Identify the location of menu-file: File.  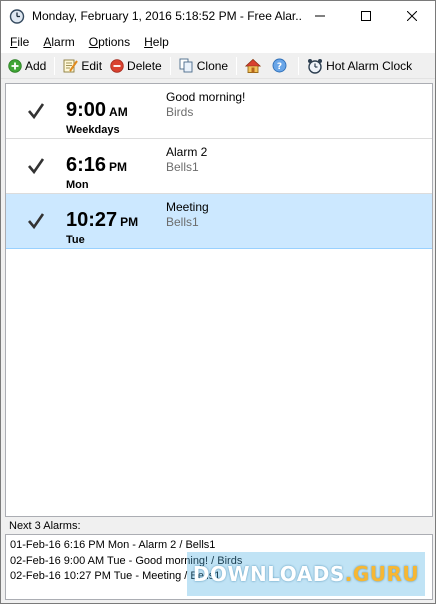
(19, 42).